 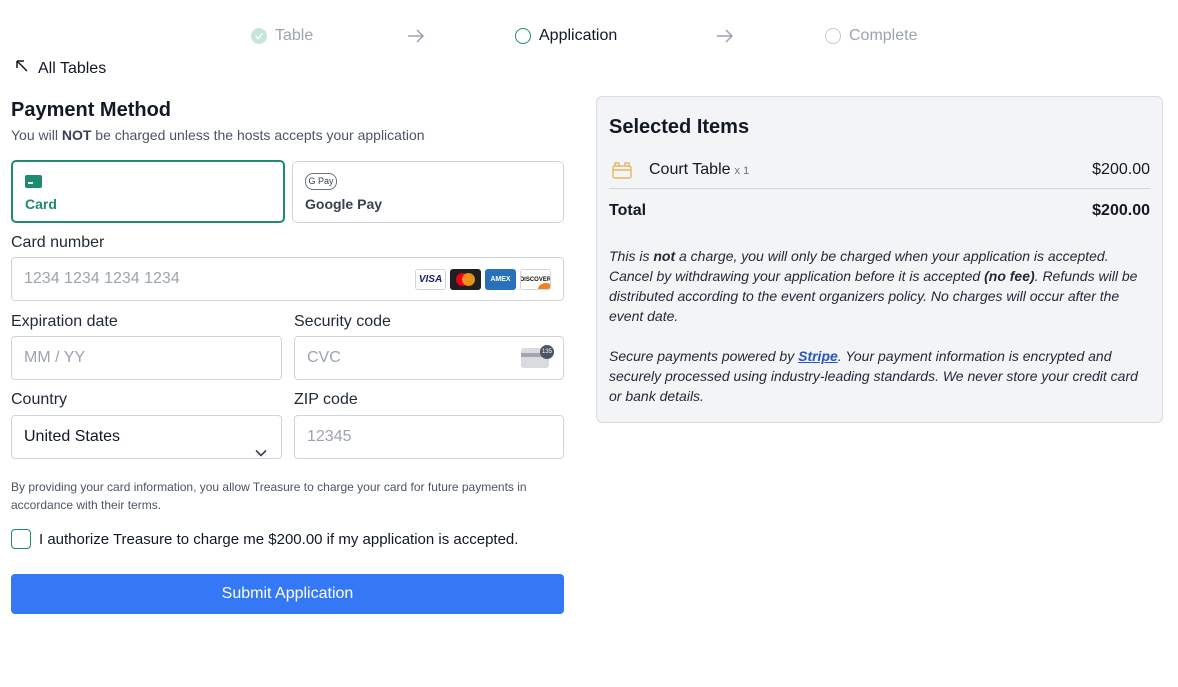 I want to click on total-row: Total $200.00, so click(x=879, y=211).